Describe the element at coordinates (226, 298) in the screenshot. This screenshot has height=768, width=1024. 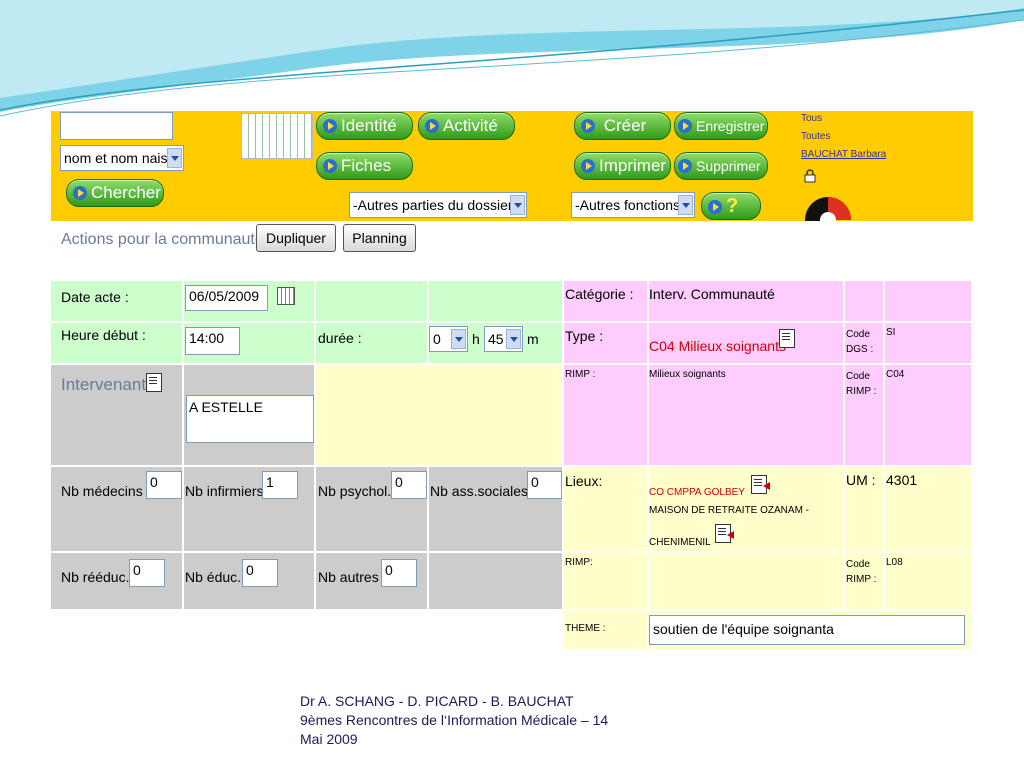
I see `date-input: 06/05/2009` at that location.